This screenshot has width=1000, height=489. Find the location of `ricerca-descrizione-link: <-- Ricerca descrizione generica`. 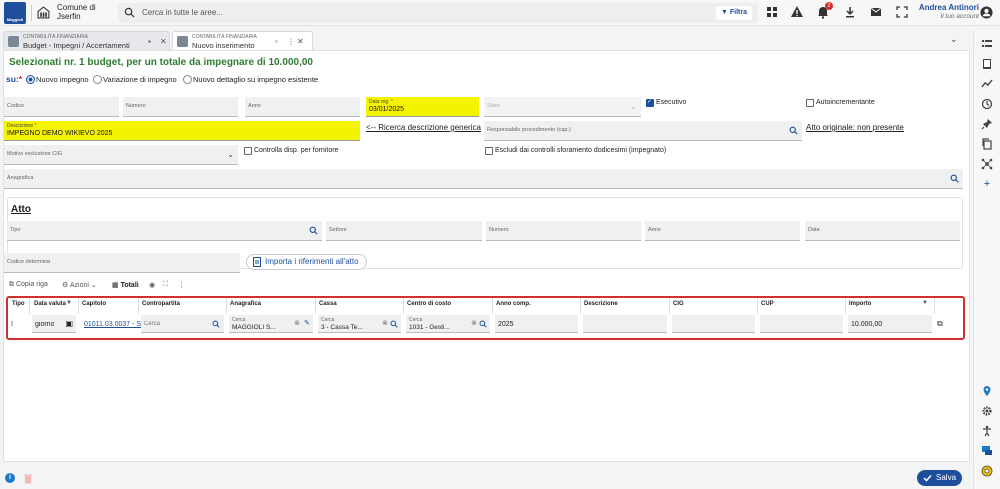

ricerca-descrizione-link: <-- Ricerca descrizione generica is located at coordinates (423, 127).